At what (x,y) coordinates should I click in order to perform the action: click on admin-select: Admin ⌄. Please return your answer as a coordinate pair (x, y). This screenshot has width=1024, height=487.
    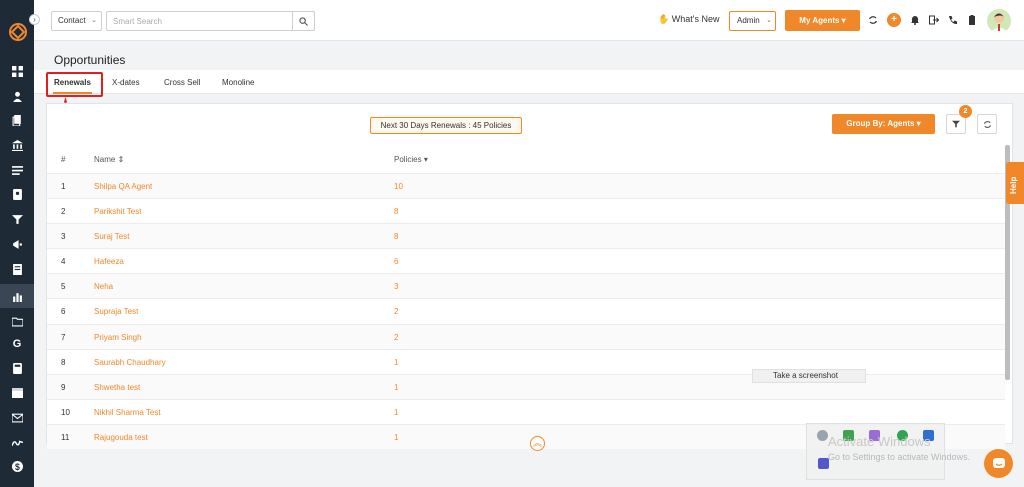
    Looking at the image, I should click on (752, 21).